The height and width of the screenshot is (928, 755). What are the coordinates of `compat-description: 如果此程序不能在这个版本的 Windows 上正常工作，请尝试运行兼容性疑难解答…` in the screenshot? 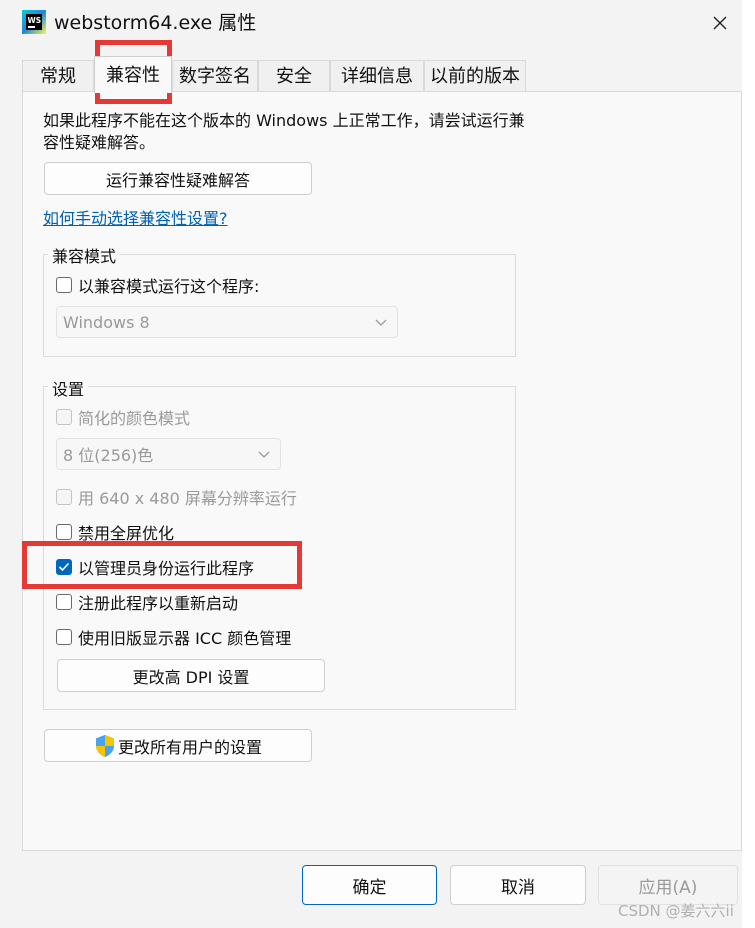 It's located at (284, 131).